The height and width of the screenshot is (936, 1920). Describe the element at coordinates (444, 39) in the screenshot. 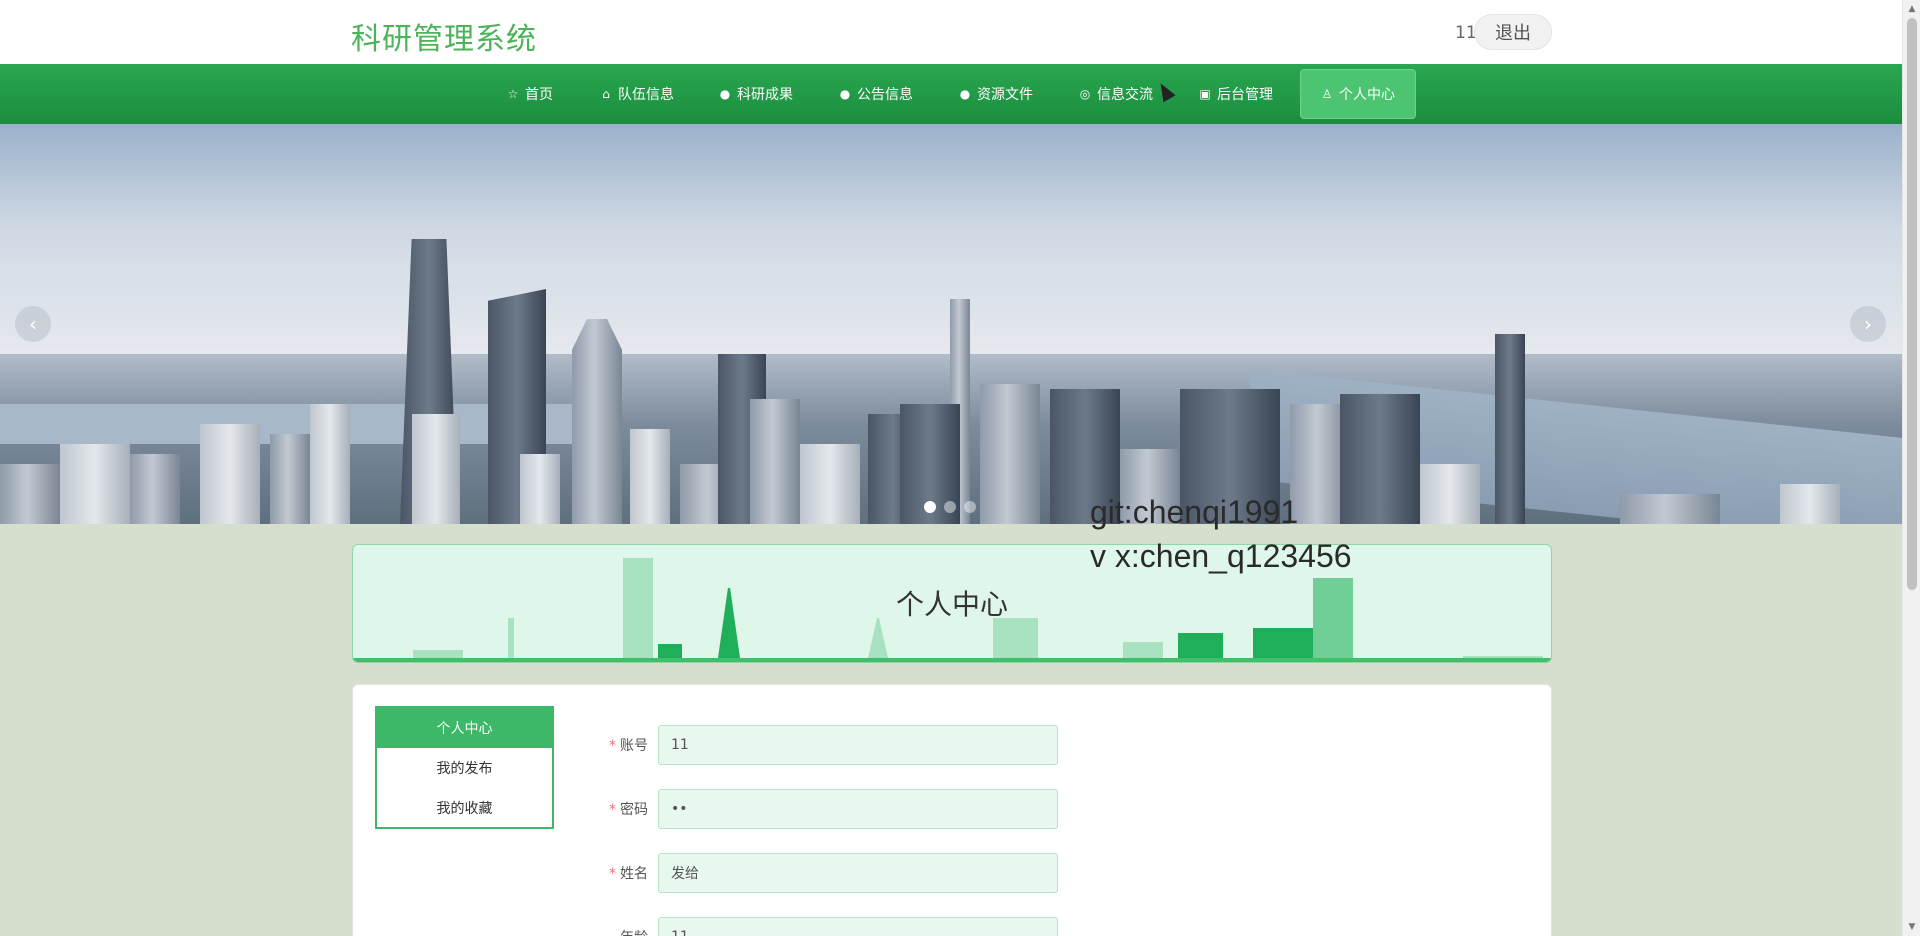

I see `site-title: 科研管理系统` at that location.